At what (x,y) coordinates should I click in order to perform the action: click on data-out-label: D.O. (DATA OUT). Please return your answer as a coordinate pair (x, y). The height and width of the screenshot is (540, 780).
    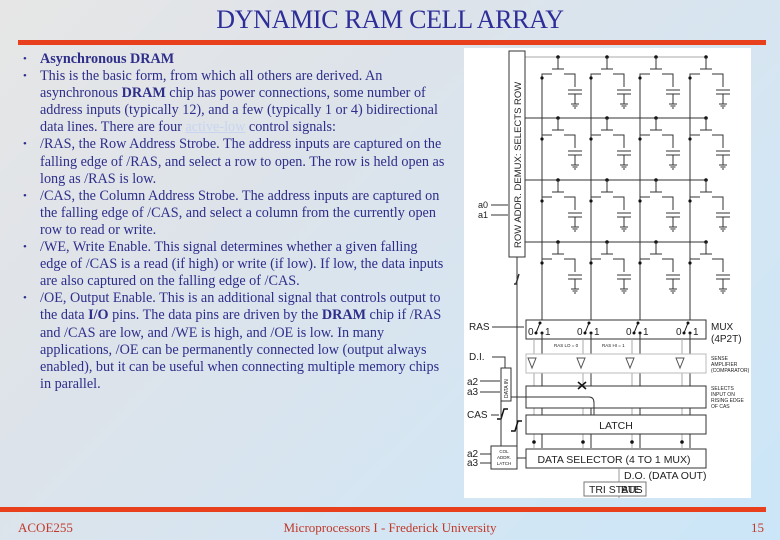
    Looking at the image, I should click on (665, 476).